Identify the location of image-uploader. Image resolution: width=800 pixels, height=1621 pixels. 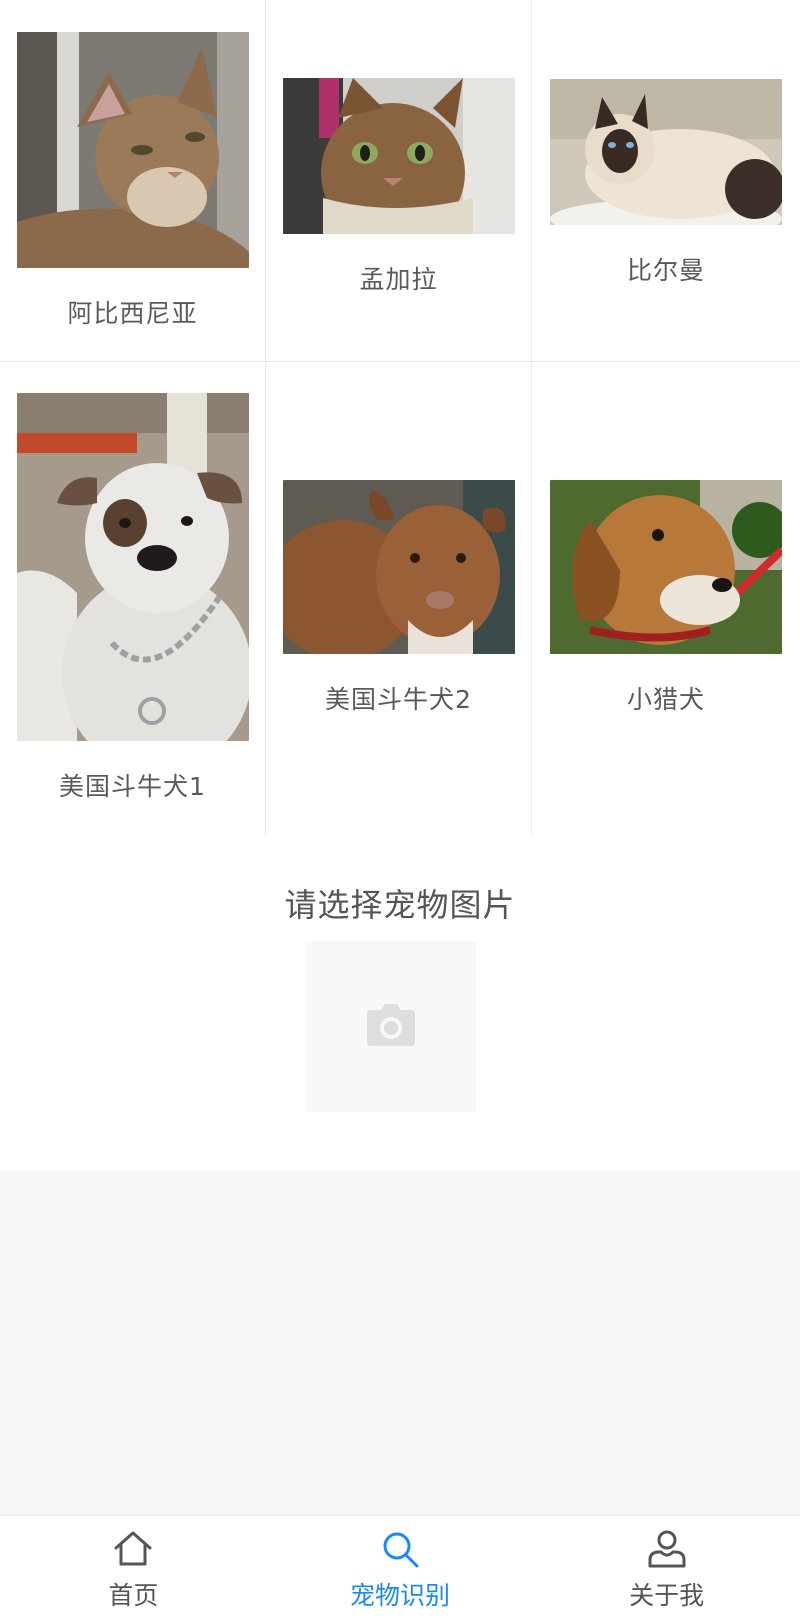
(391, 1027).